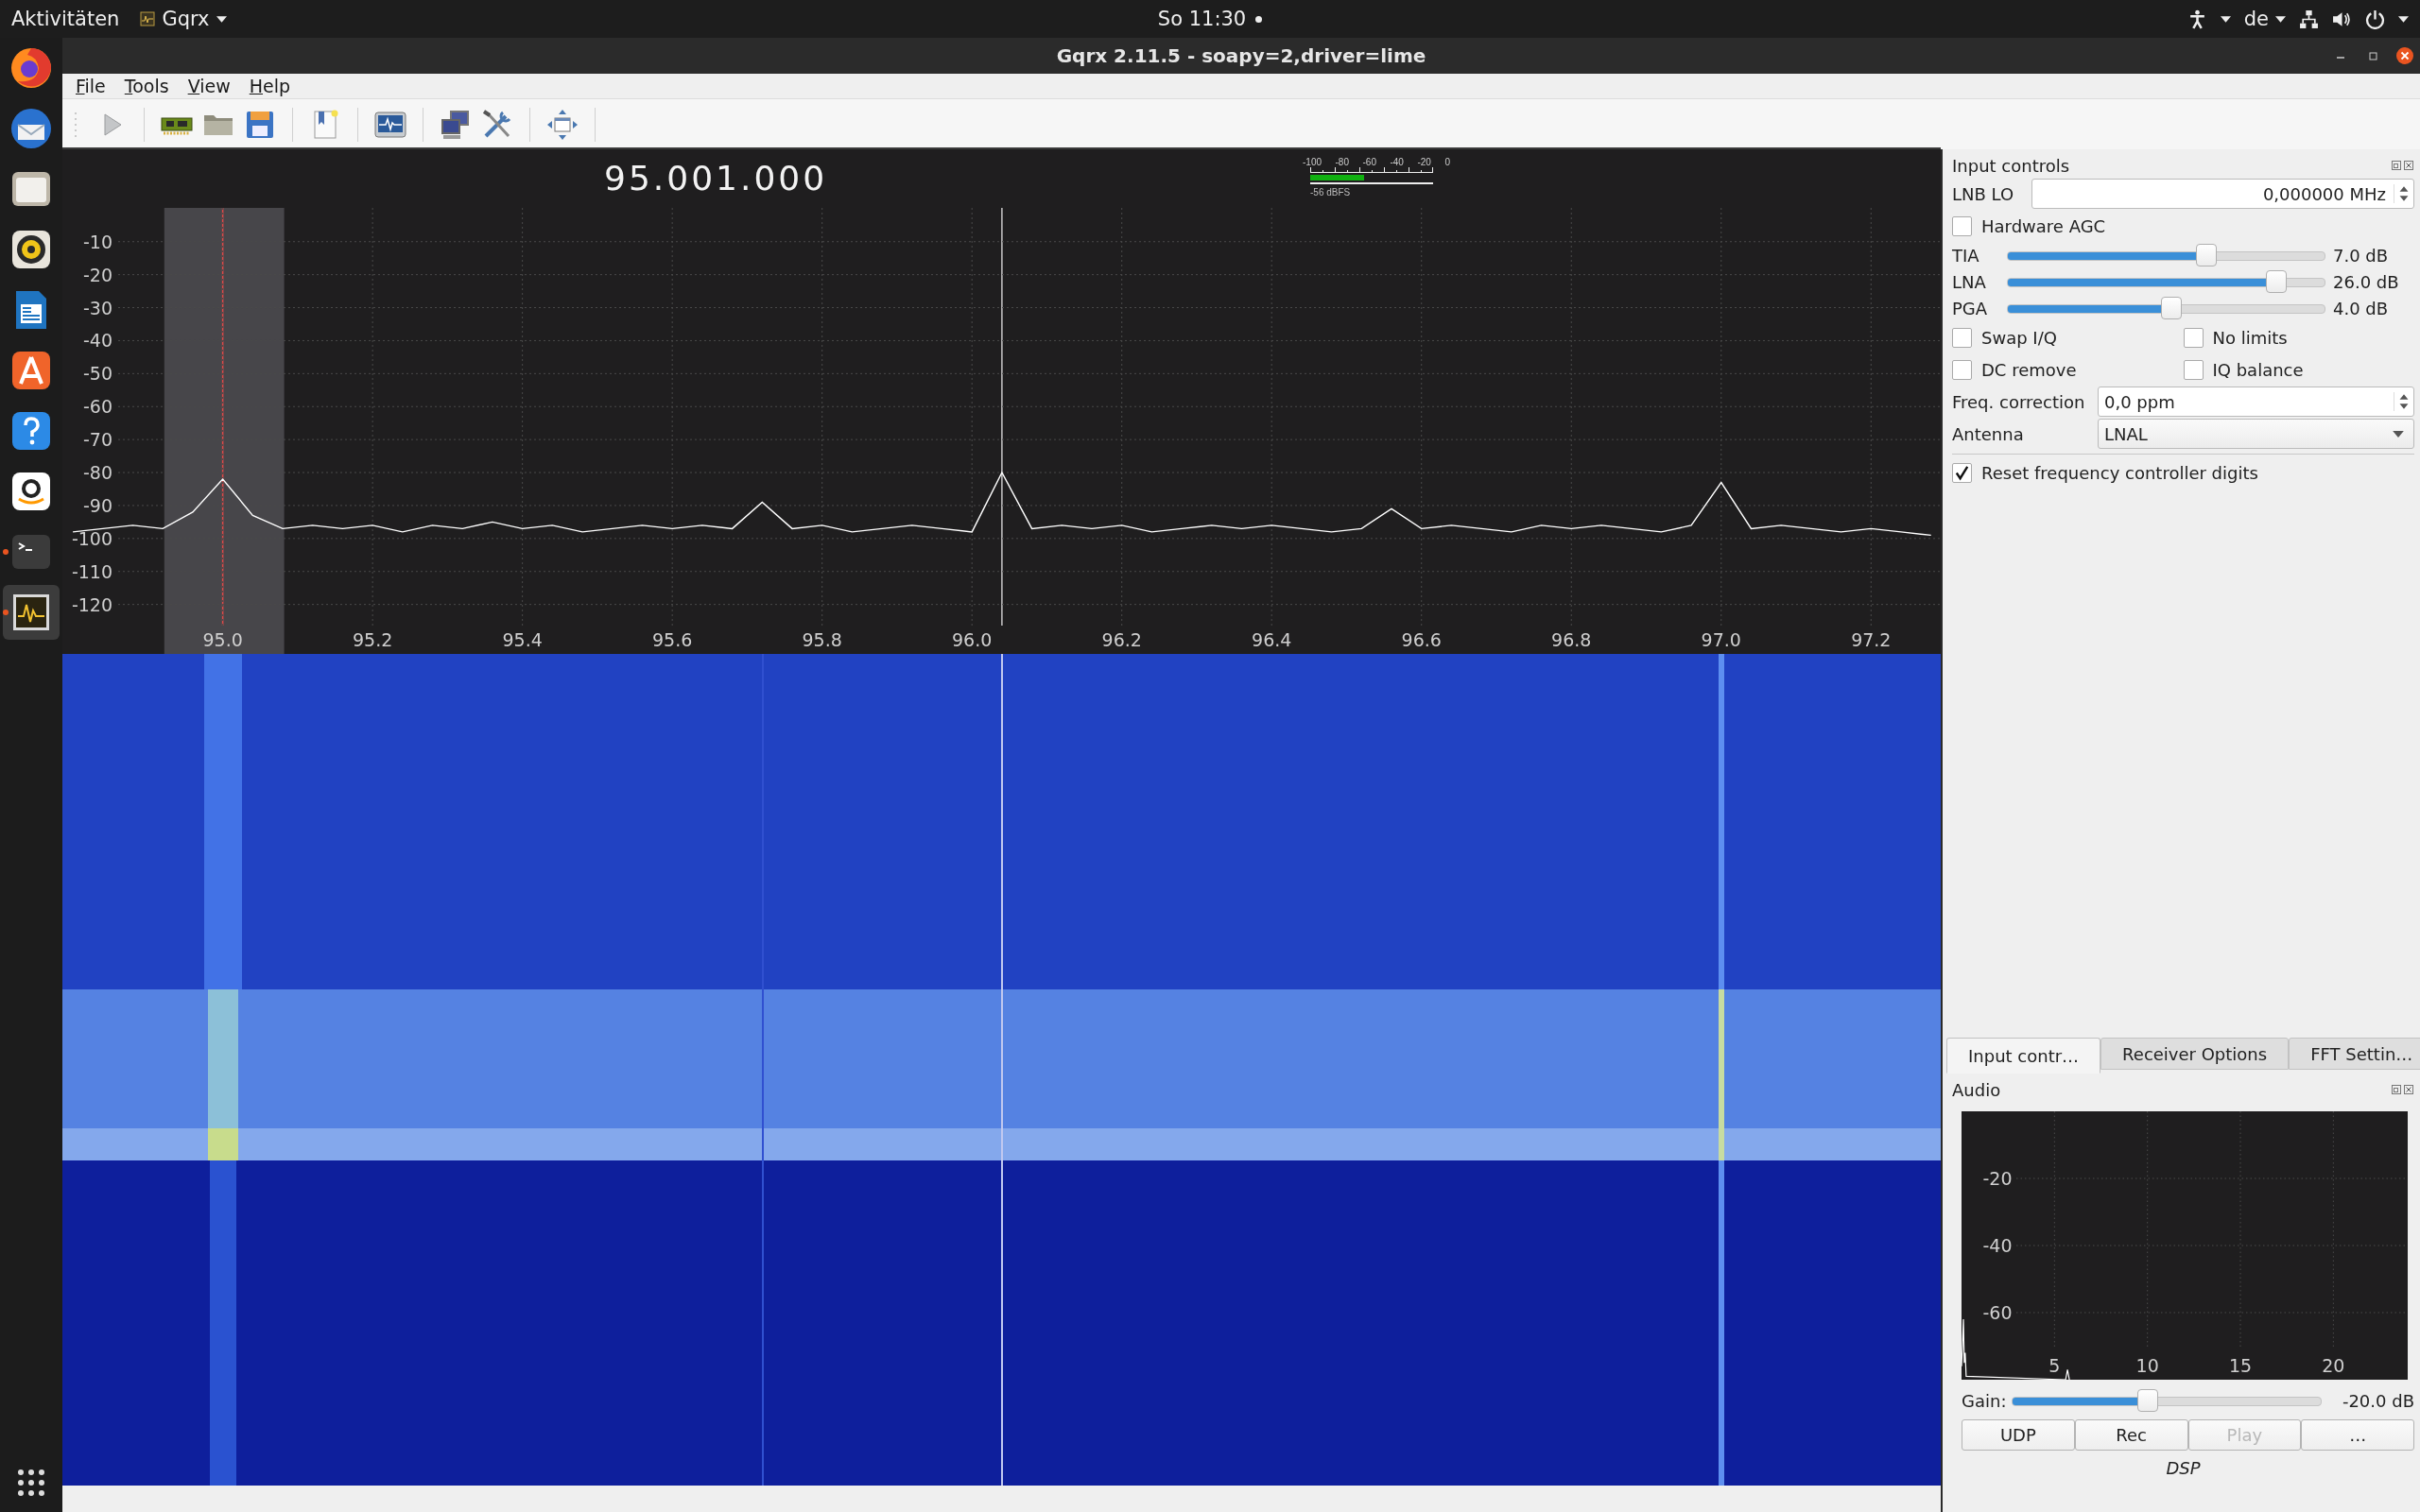 The width and height of the screenshot is (2420, 1512). I want to click on app-grid-icon, so click(31, 1483).